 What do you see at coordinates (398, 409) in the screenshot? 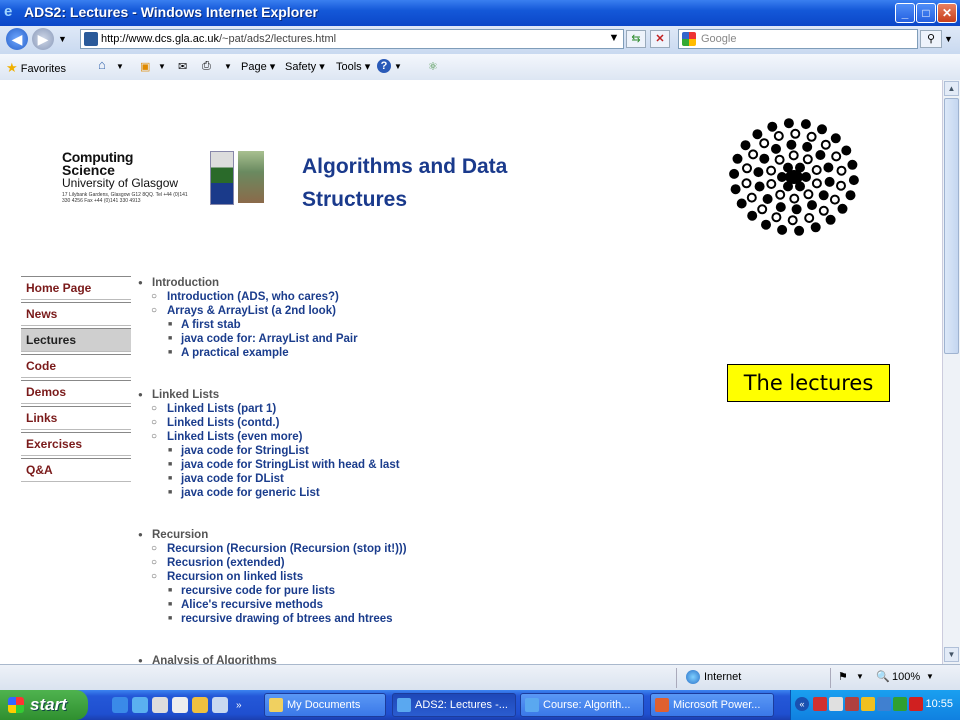
I see `lecture-link: Linked Lists (part 1)` at bounding box center [398, 409].